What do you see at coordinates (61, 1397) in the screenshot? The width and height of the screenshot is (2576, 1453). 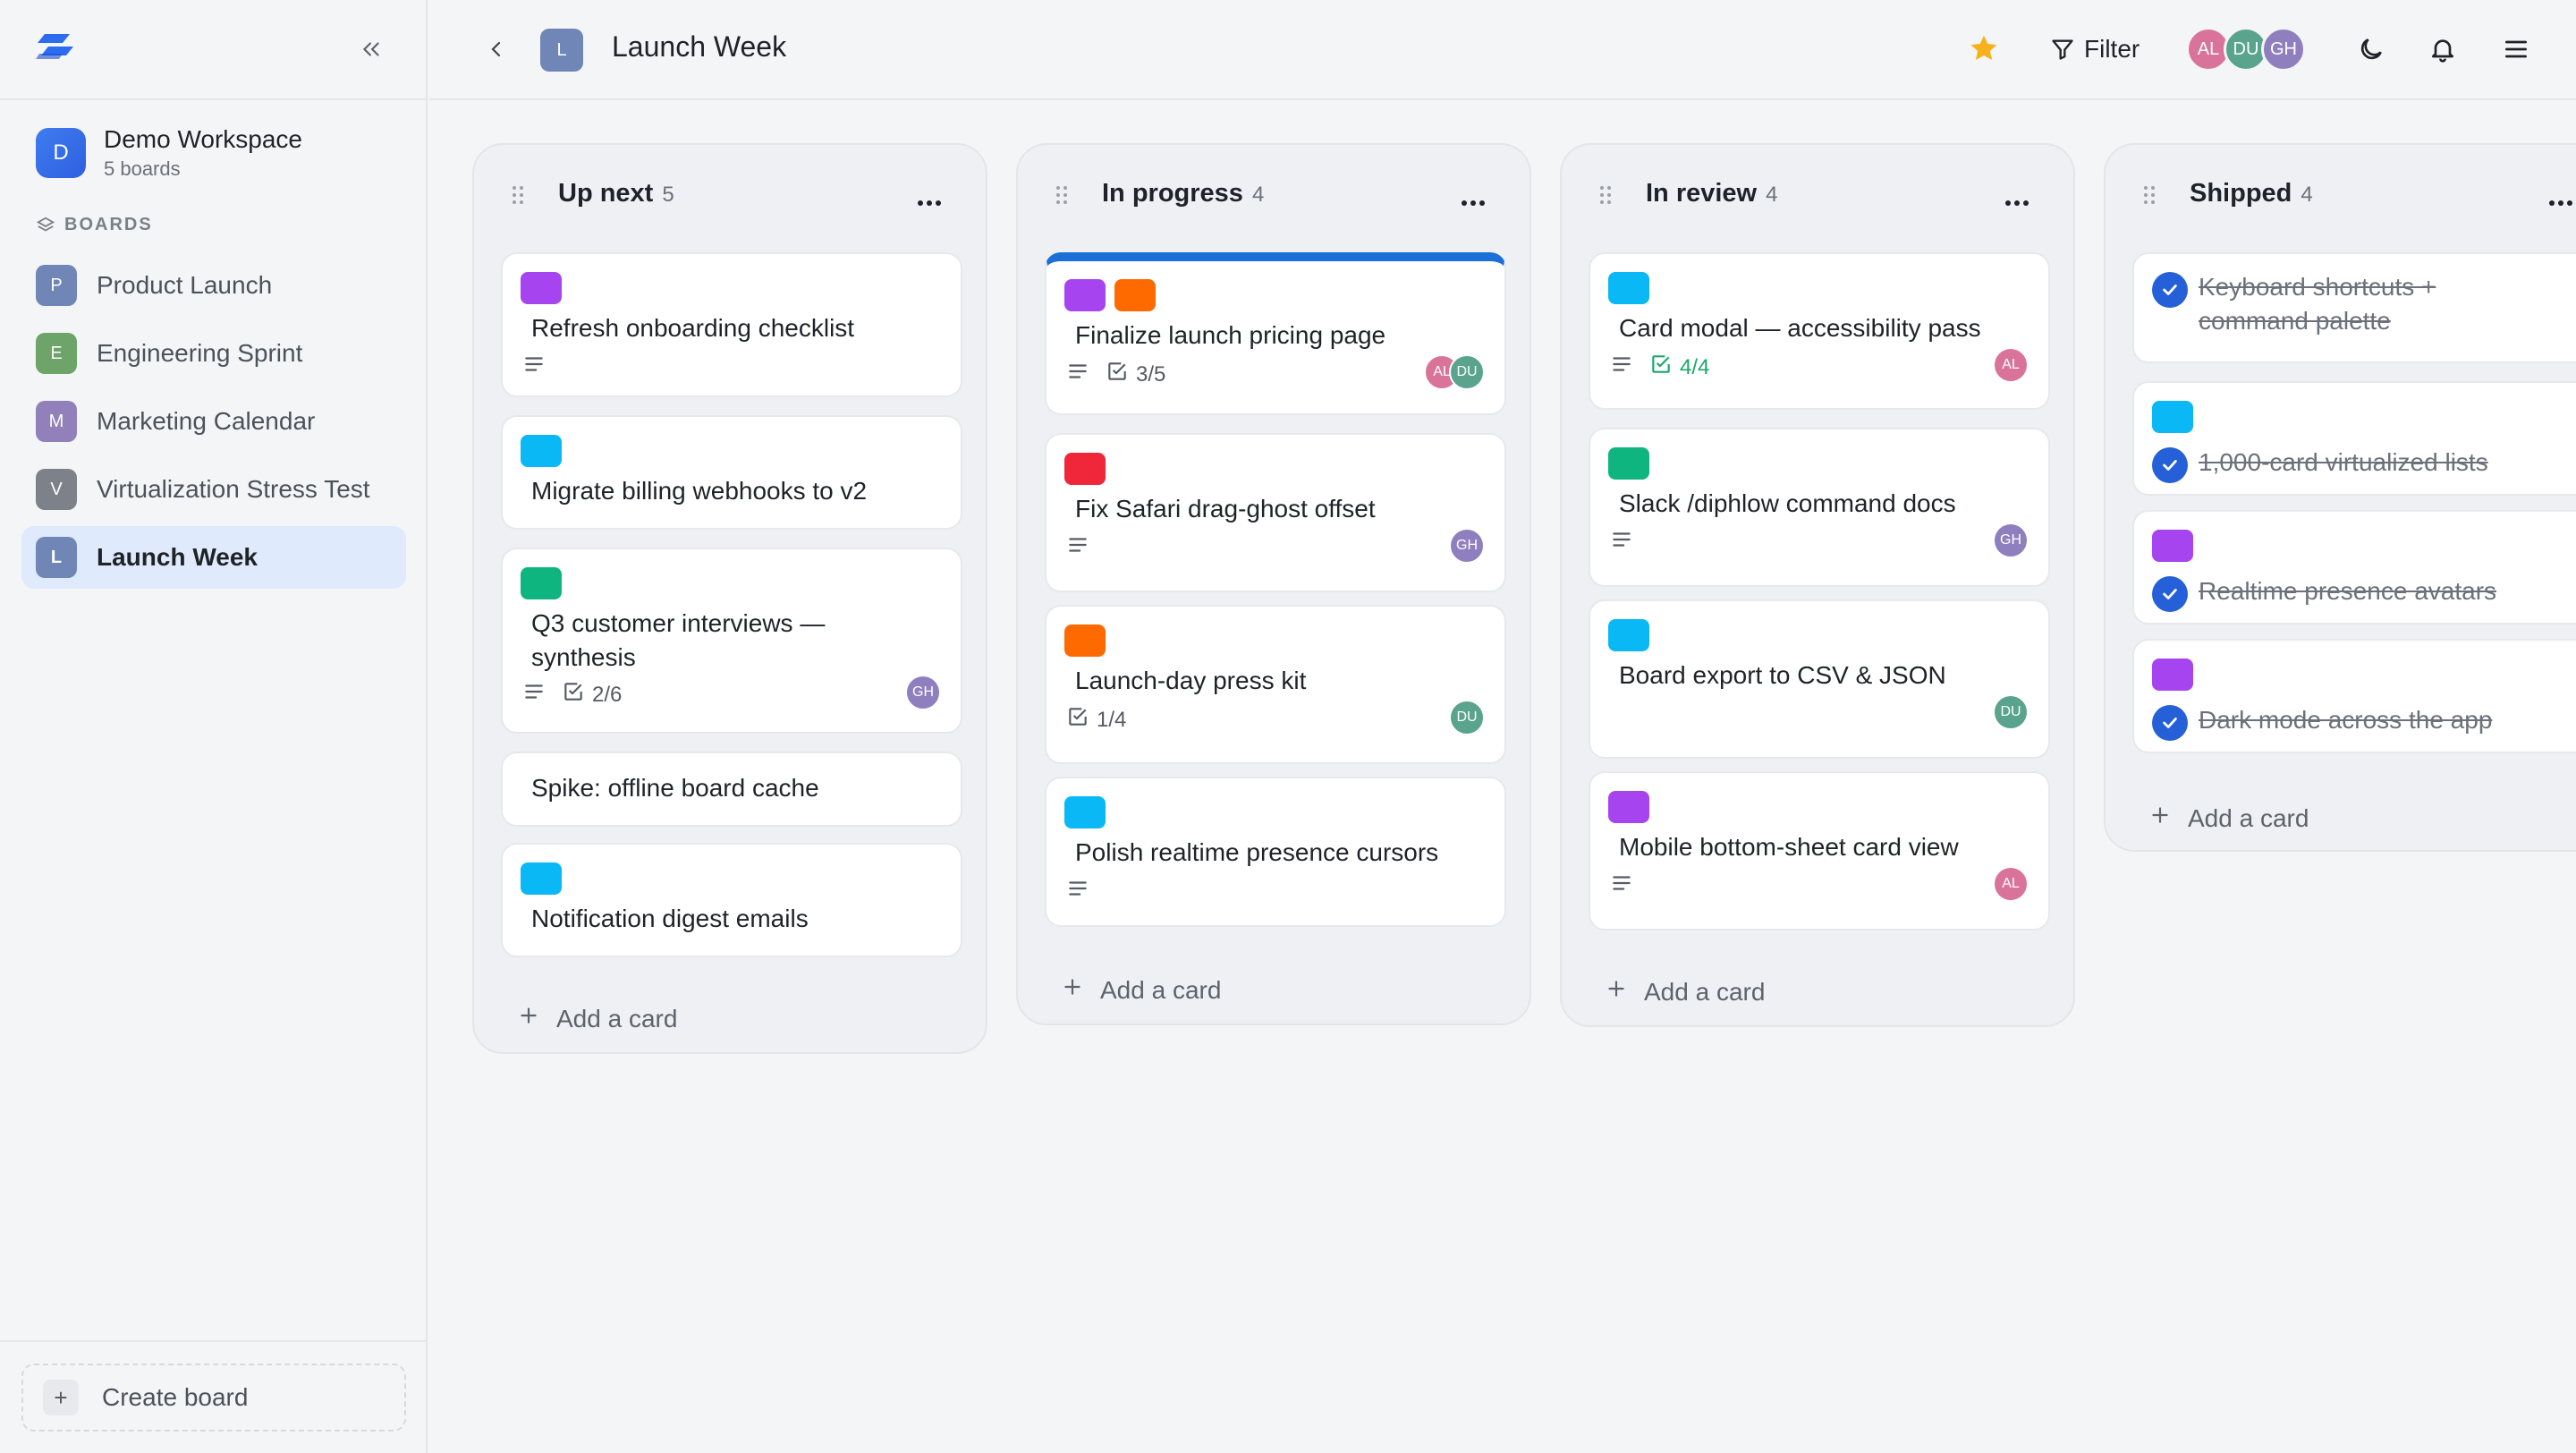 I see `plus-icon: +` at bounding box center [61, 1397].